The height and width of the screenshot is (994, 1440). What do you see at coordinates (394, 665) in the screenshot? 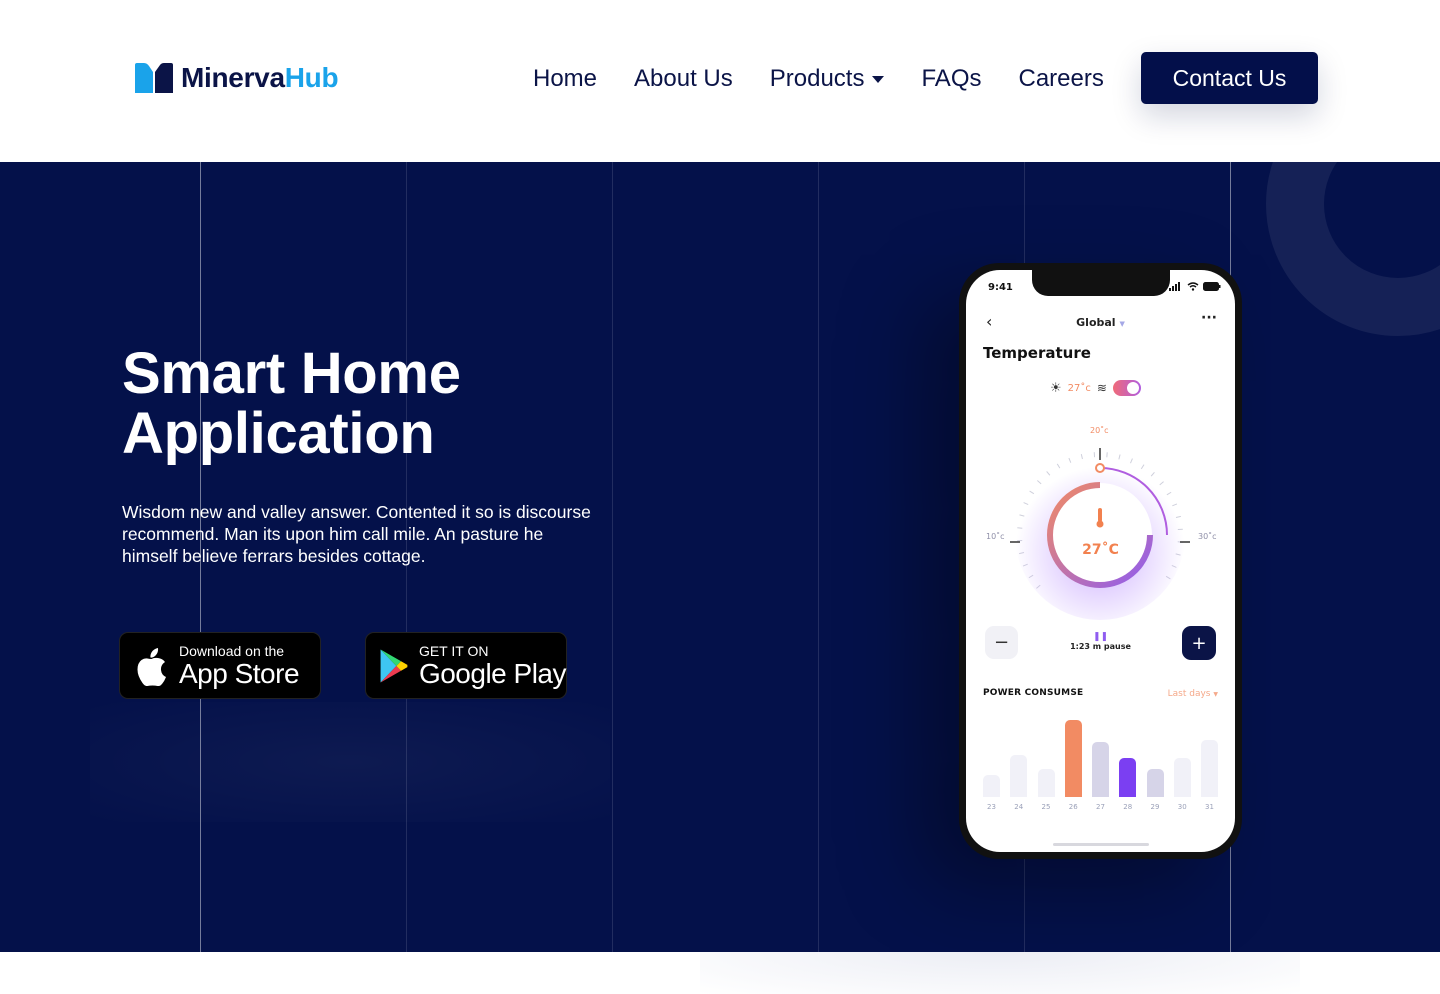
I see `google-play-icon` at bounding box center [394, 665].